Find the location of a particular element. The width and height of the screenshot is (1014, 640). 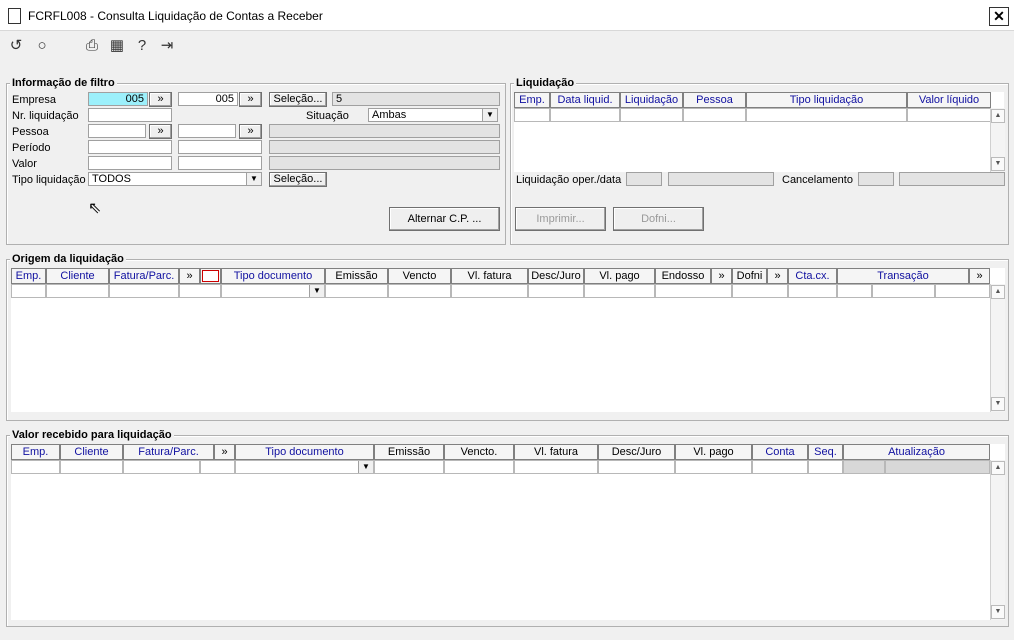

periodo-to-input is located at coordinates (220, 147).